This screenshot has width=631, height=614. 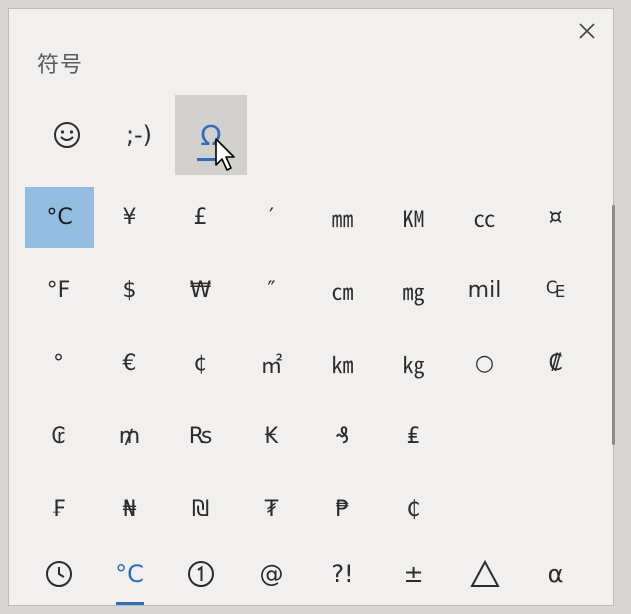 I want to click on symbol-cell: ₭, so click(x=271, y=436).